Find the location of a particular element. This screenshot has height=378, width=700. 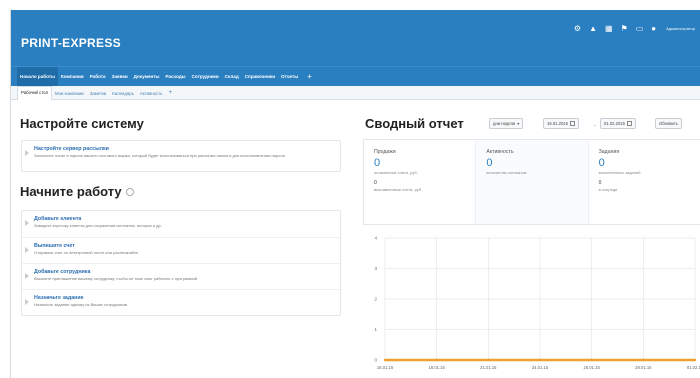

subnav-item-activity: Активность is located at coordinates (151, 93).